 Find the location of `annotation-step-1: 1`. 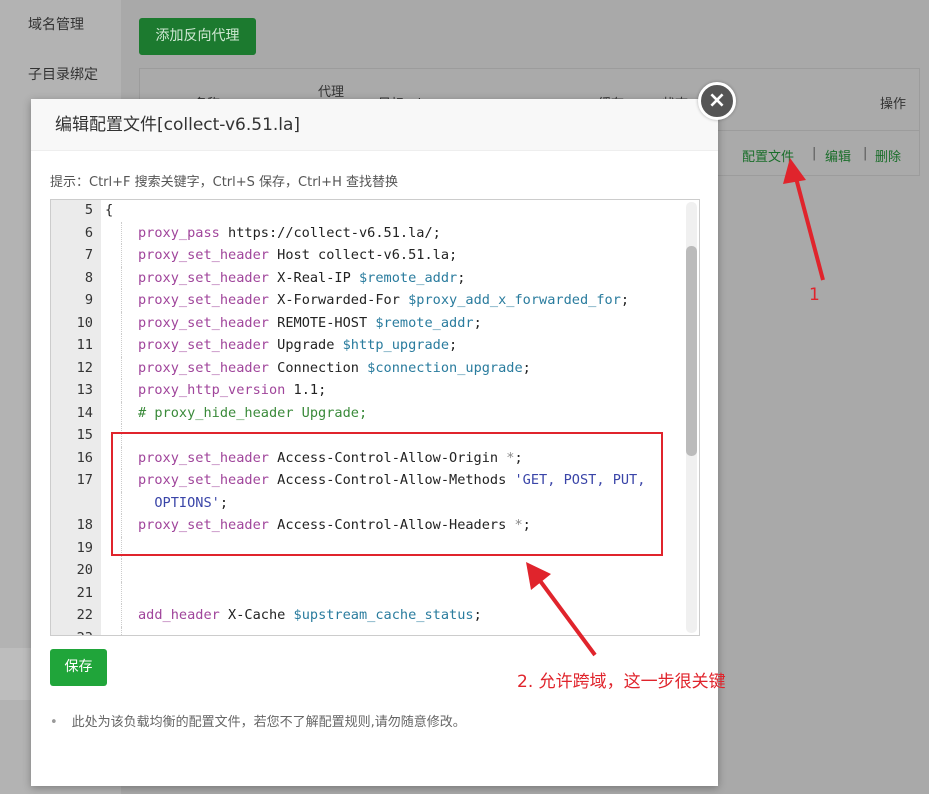

annotation-step-1: 1 is located at coordinates (814, 295).